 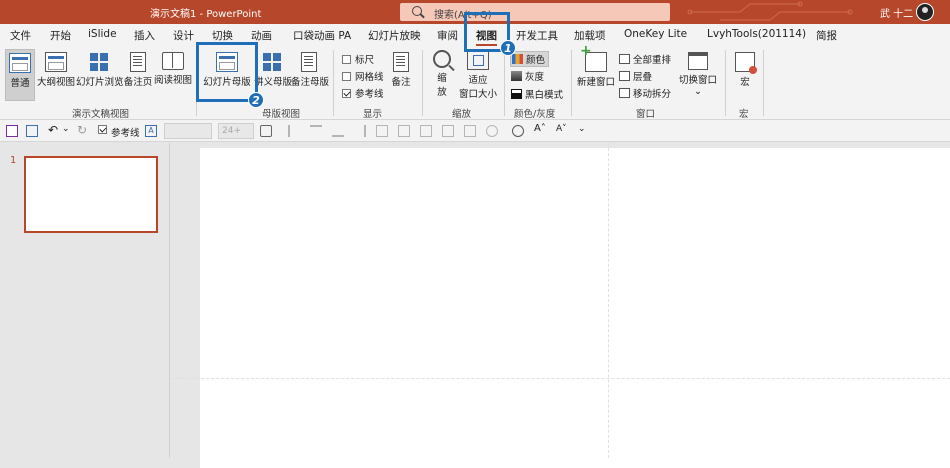 What do you see at coordinates (590, 35) in the screenshot?
I see `tab-addins: 加载项` at bounding box center [590, 35].